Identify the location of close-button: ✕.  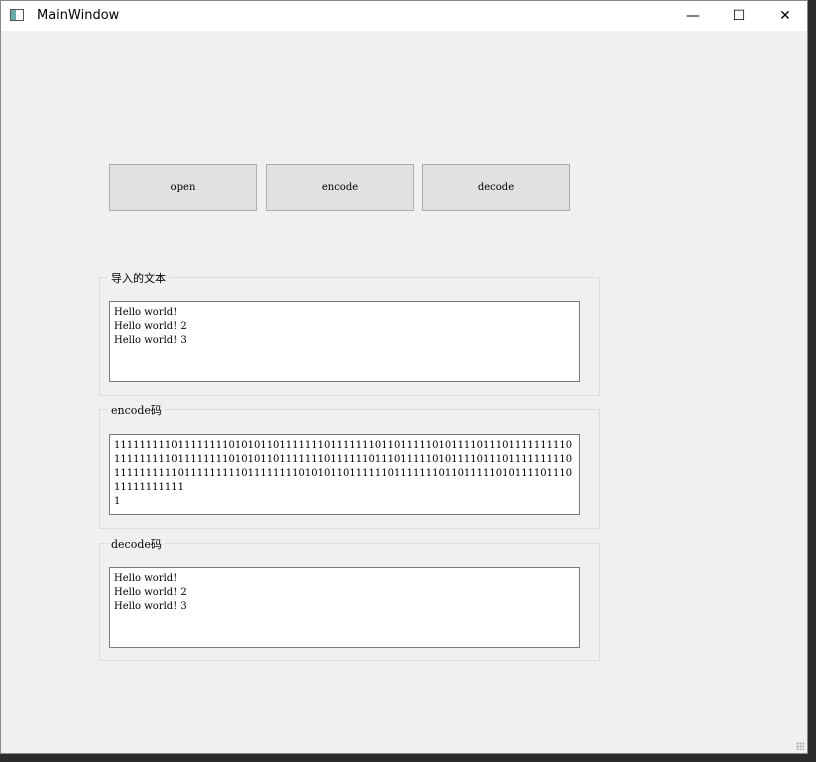
(785, 16).